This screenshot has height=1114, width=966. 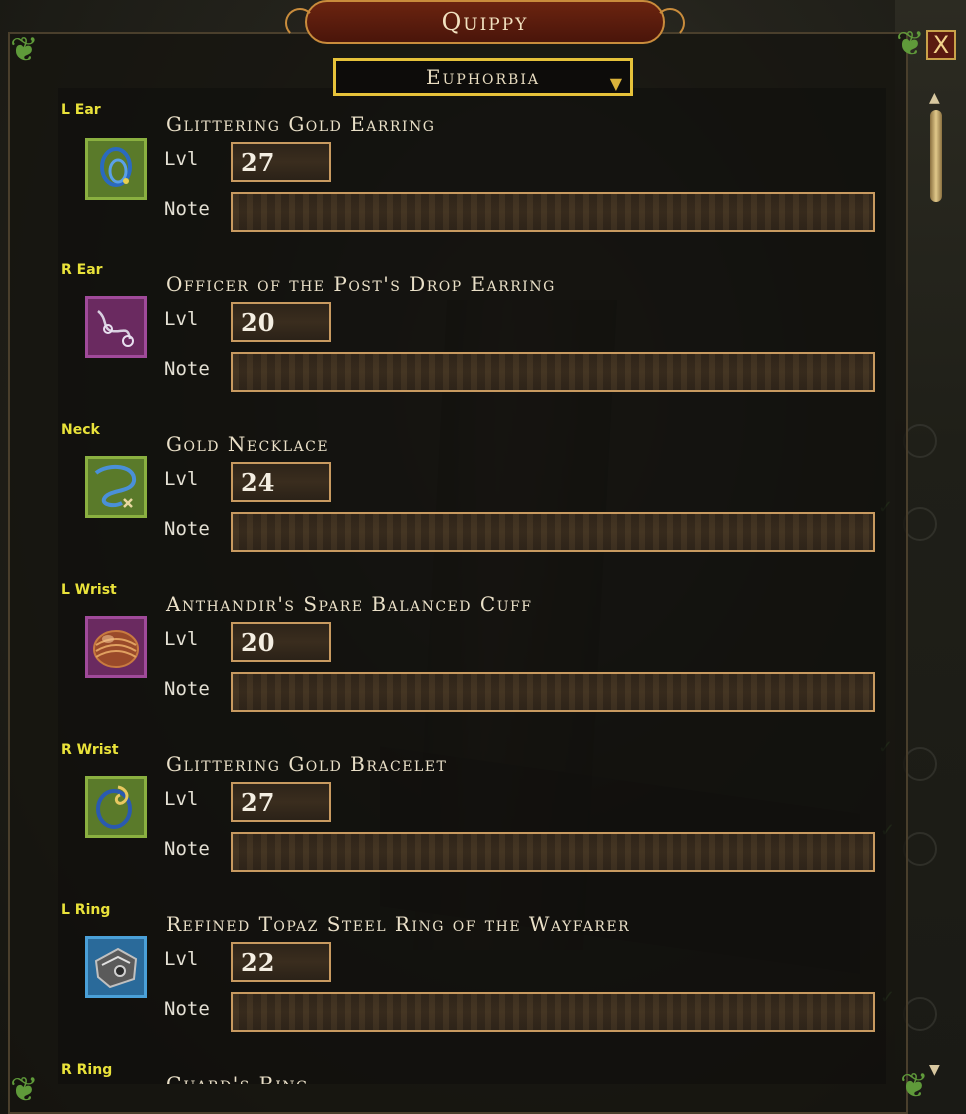 What do you see at coordinates (237, 1078) in the screenshot?
I see `item-name: Guard's Ring` at bounding box center [237, 1078].